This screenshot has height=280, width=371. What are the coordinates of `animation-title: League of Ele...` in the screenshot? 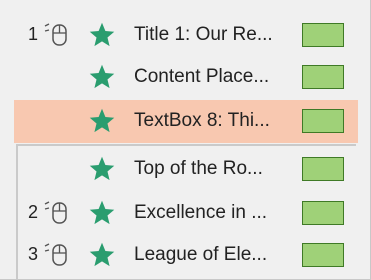 It's located at (201, 254).